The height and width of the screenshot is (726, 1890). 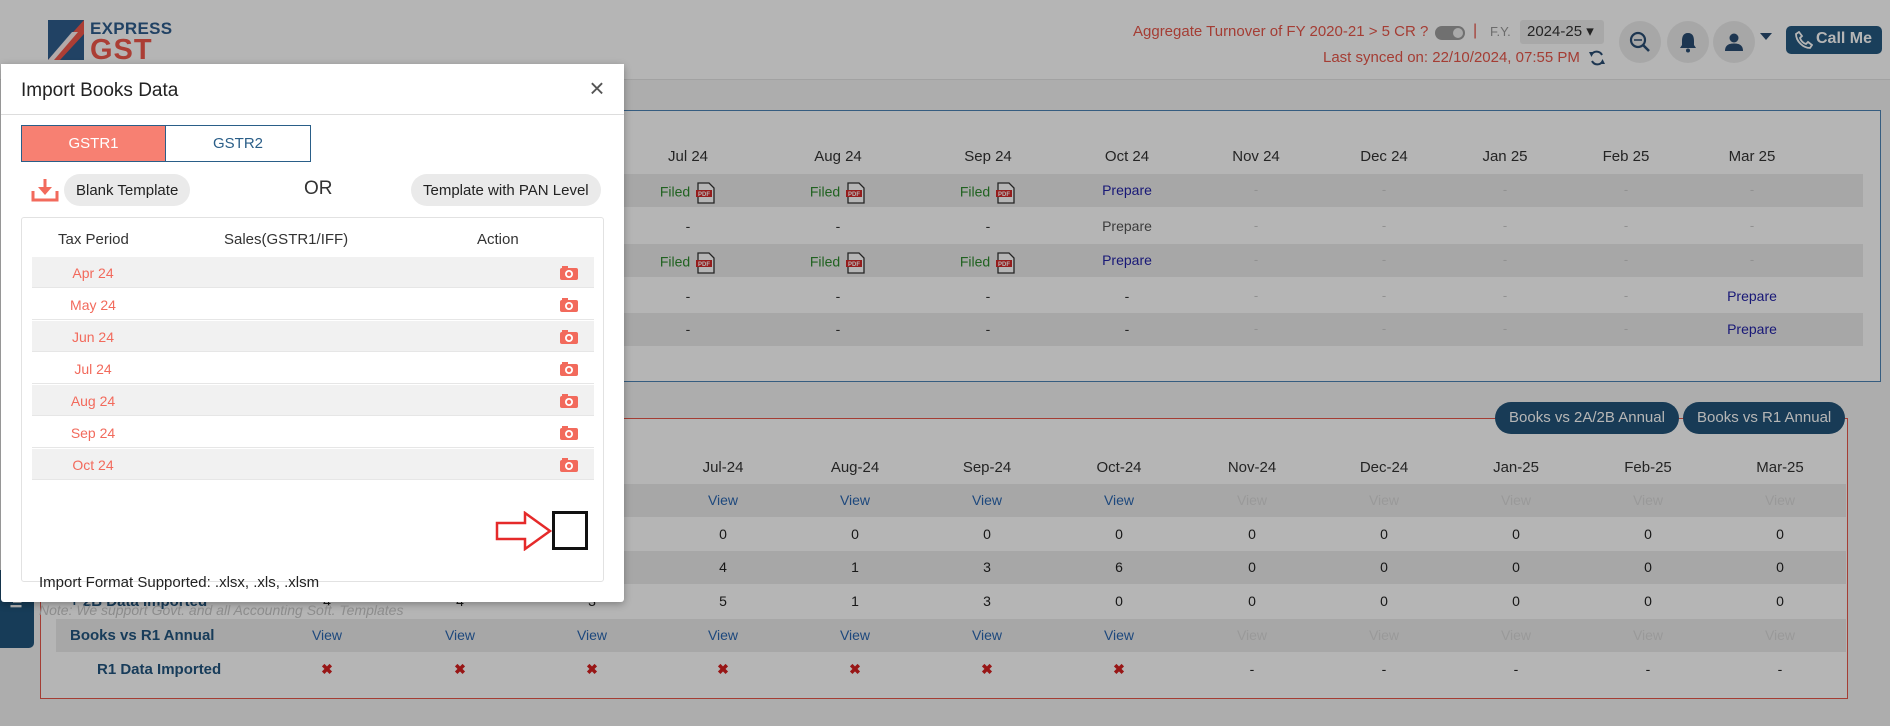 I want to click on col-tax-period: Tax Period, so click(x=93, y=239).